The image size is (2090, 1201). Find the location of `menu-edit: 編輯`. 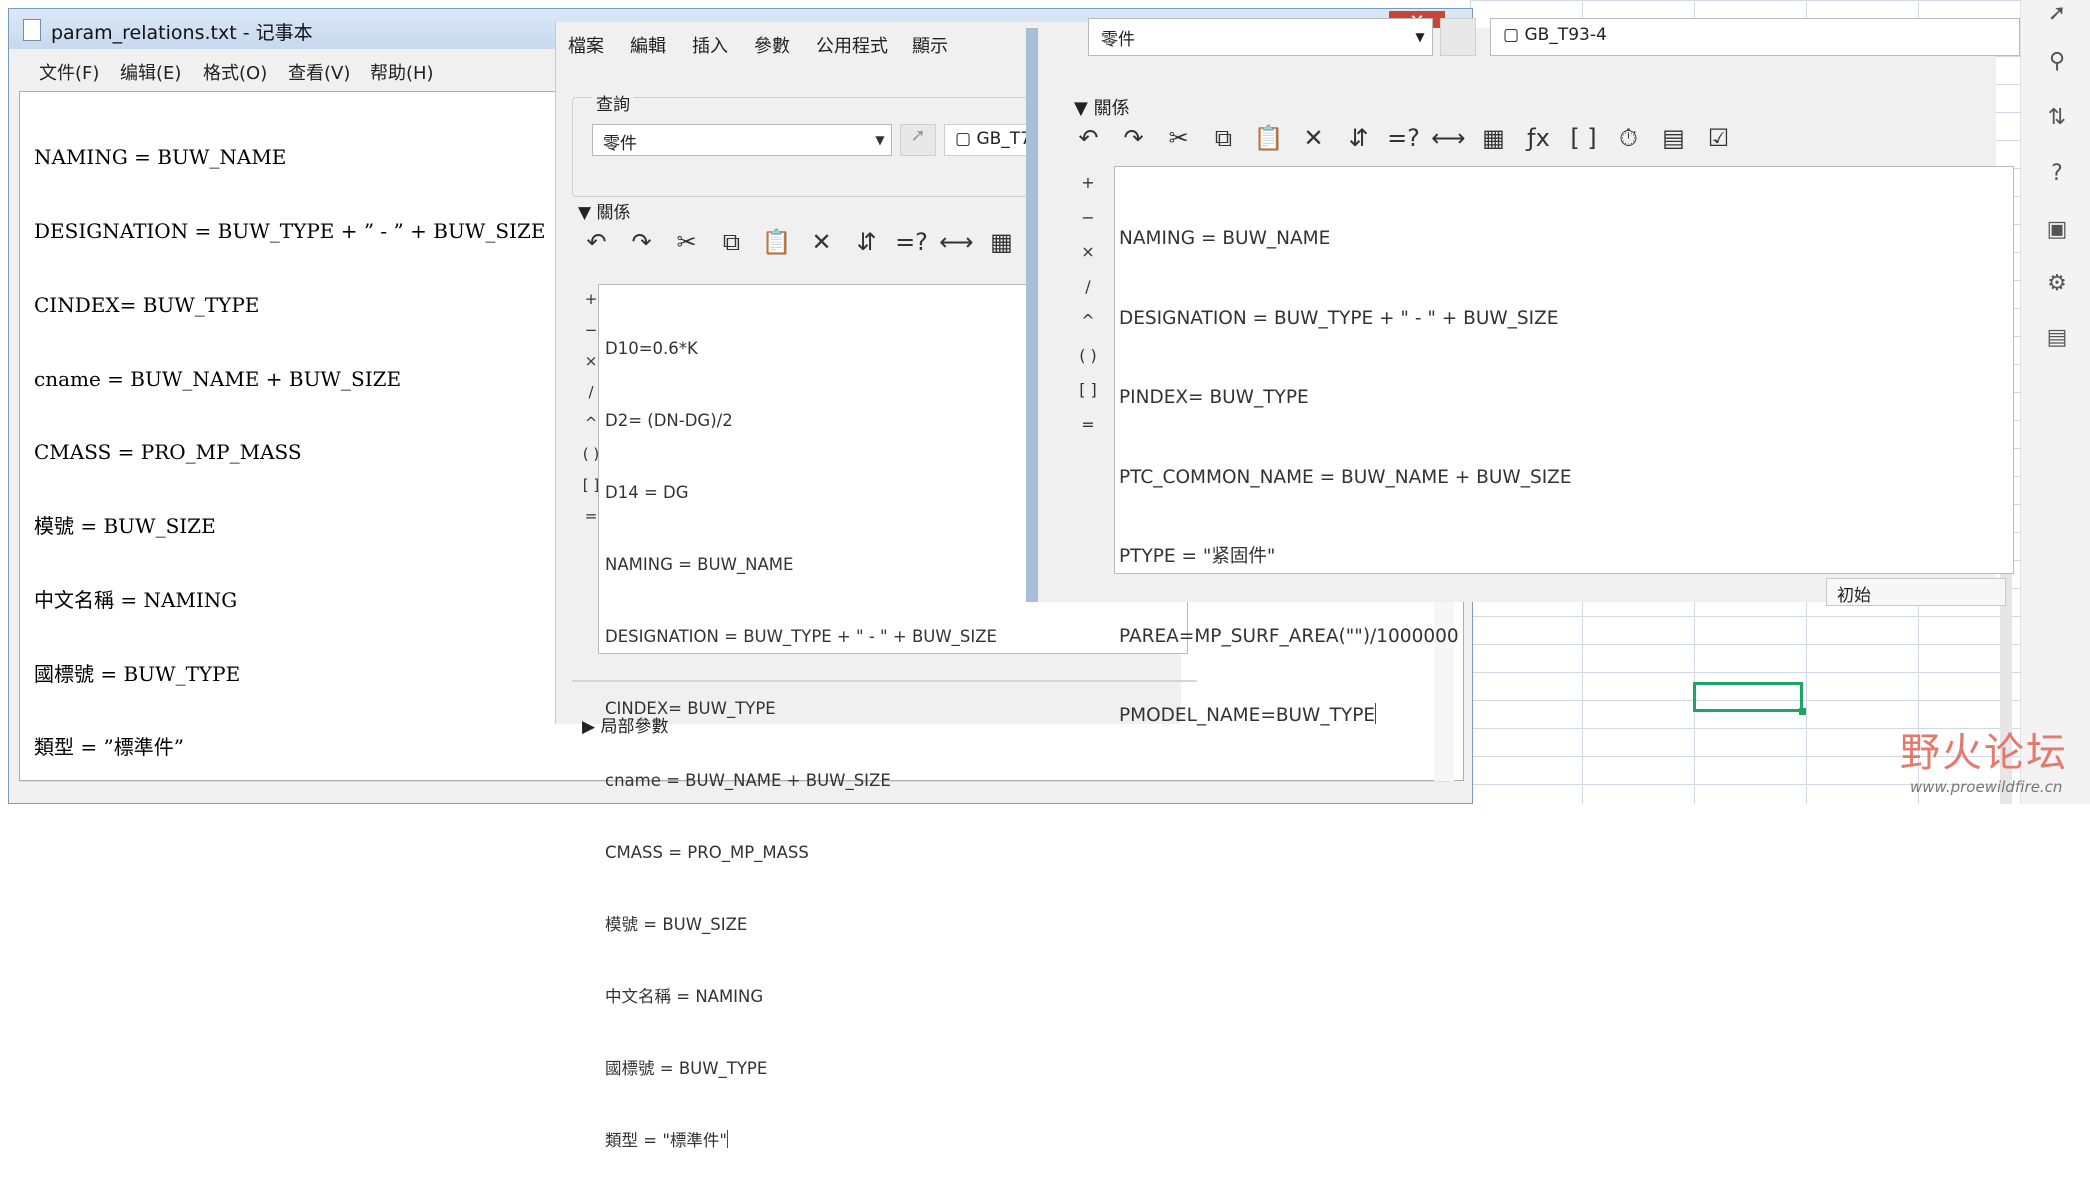

menu-edit: 編輯 is located at coordinates (648, 45).